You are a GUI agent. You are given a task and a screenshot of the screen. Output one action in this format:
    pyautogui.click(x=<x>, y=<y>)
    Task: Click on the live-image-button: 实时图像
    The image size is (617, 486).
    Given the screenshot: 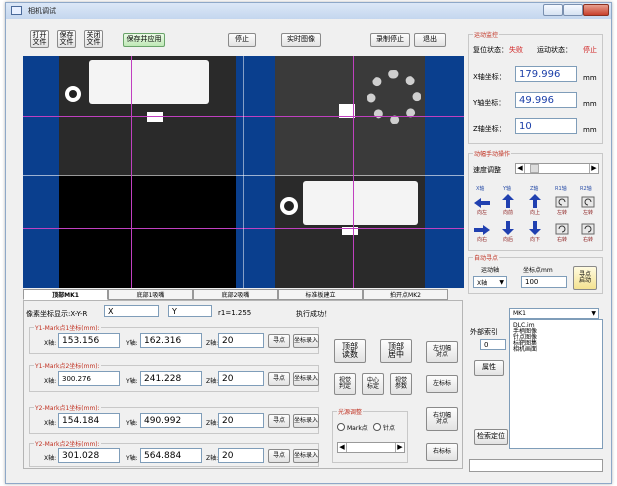 What is the action you would take?
    pyautogui.click(x=301, y=40)
    